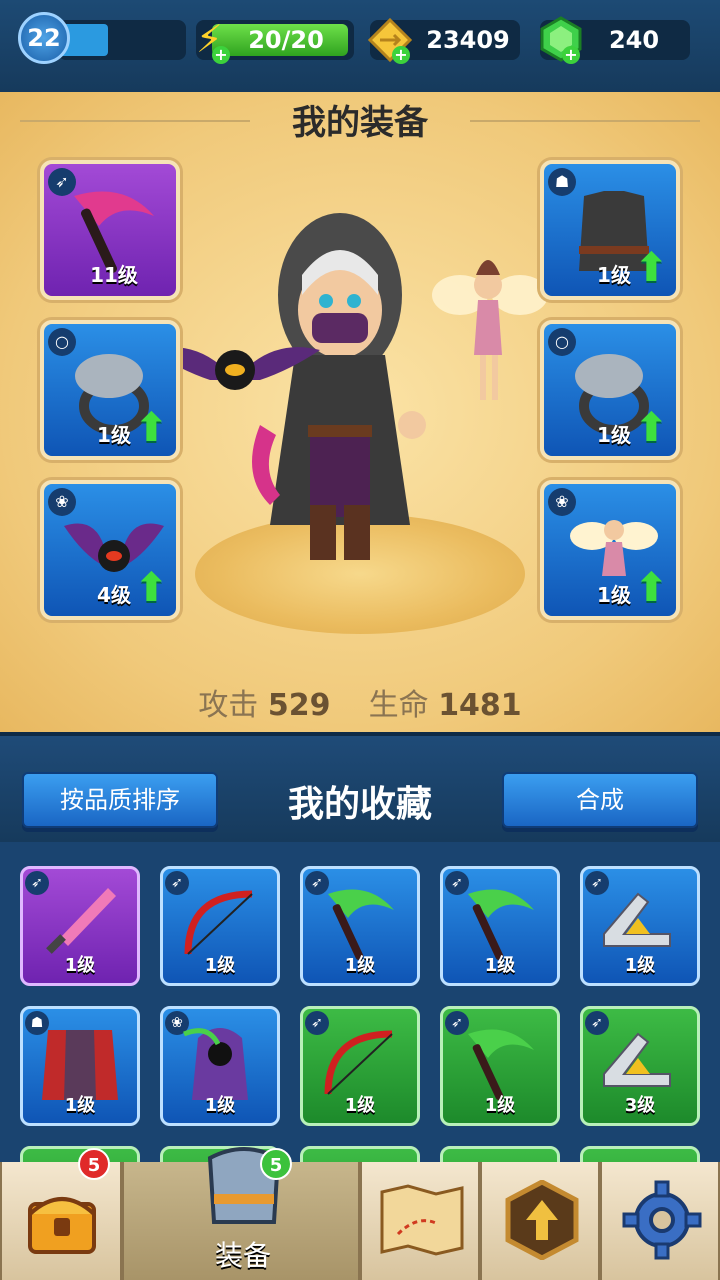  I want to click on upgrade-icon, so click(542, 1220).